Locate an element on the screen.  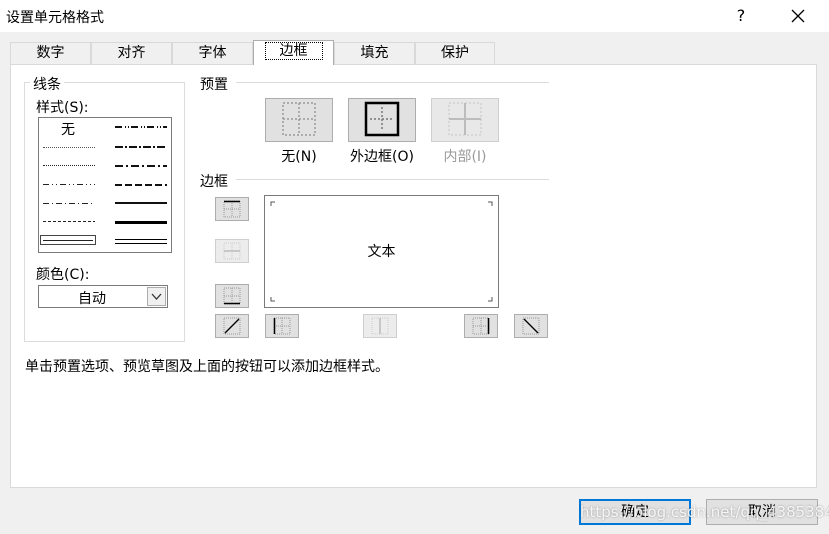
border-top-button is located at coordinates (232, 209).